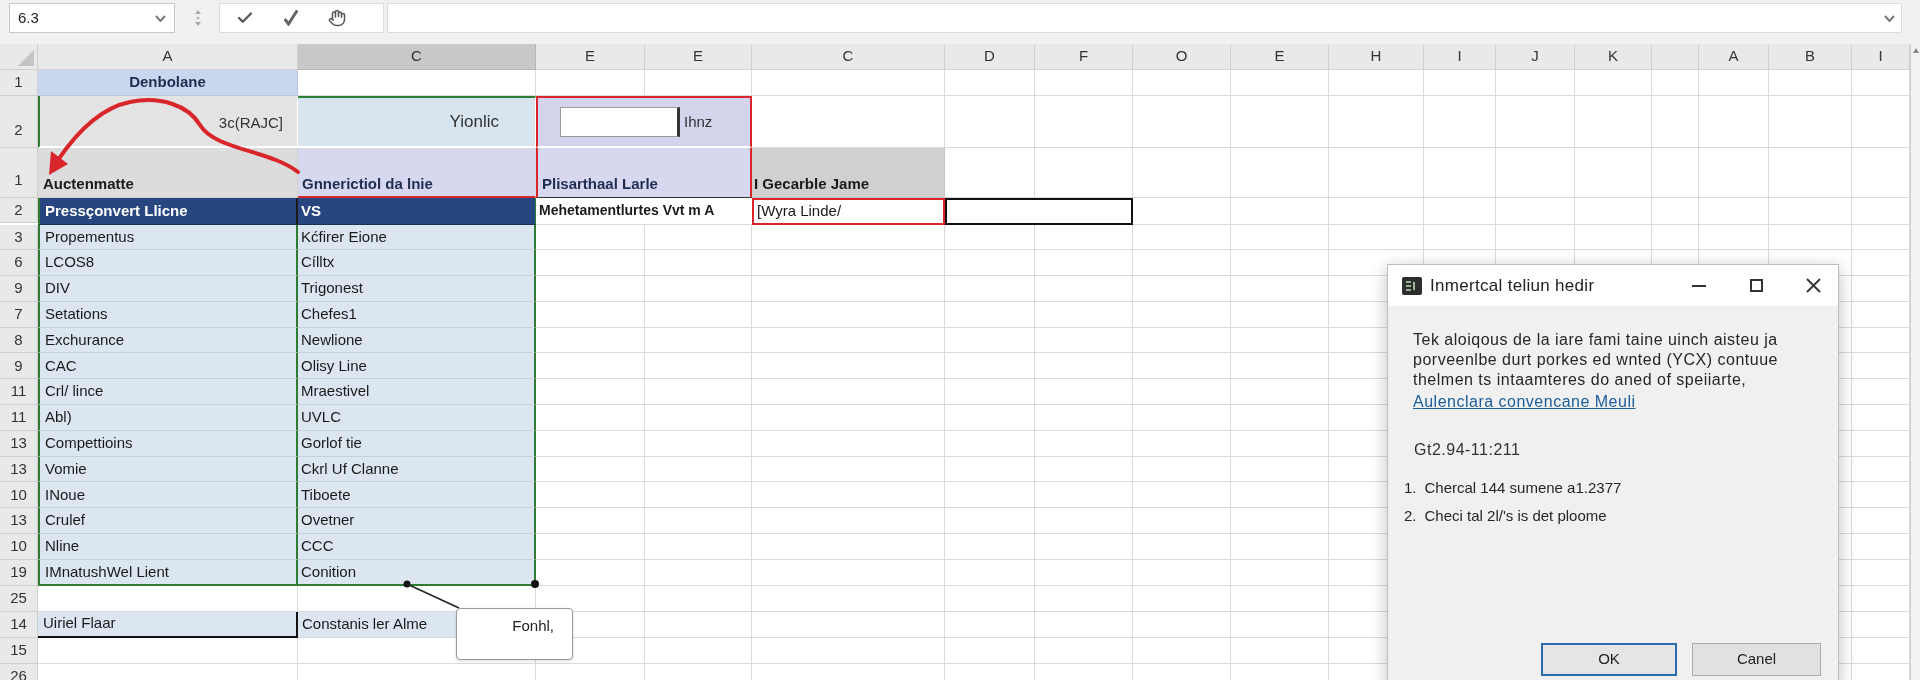 The image size is (1920, 680). What do you see at coordinates (1144, 18) in the screenshot?
I see `formula-input` at bounding box center [1144, 18].